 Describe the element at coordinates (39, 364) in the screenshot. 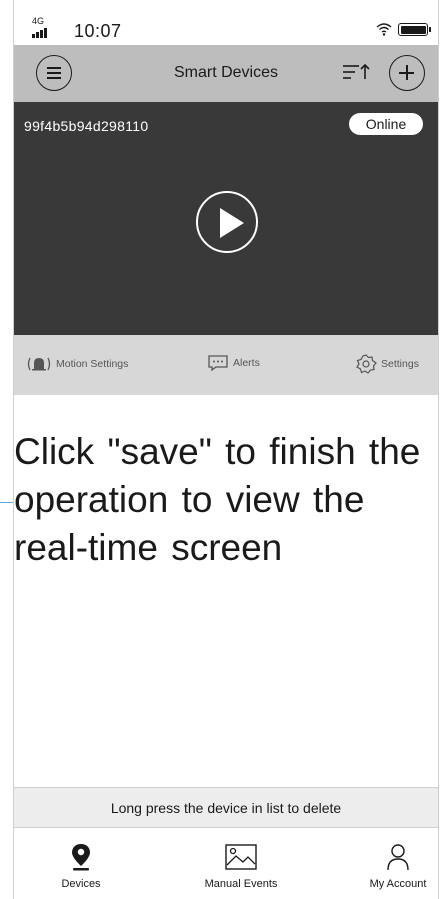

I see `bell-icon` at that location.